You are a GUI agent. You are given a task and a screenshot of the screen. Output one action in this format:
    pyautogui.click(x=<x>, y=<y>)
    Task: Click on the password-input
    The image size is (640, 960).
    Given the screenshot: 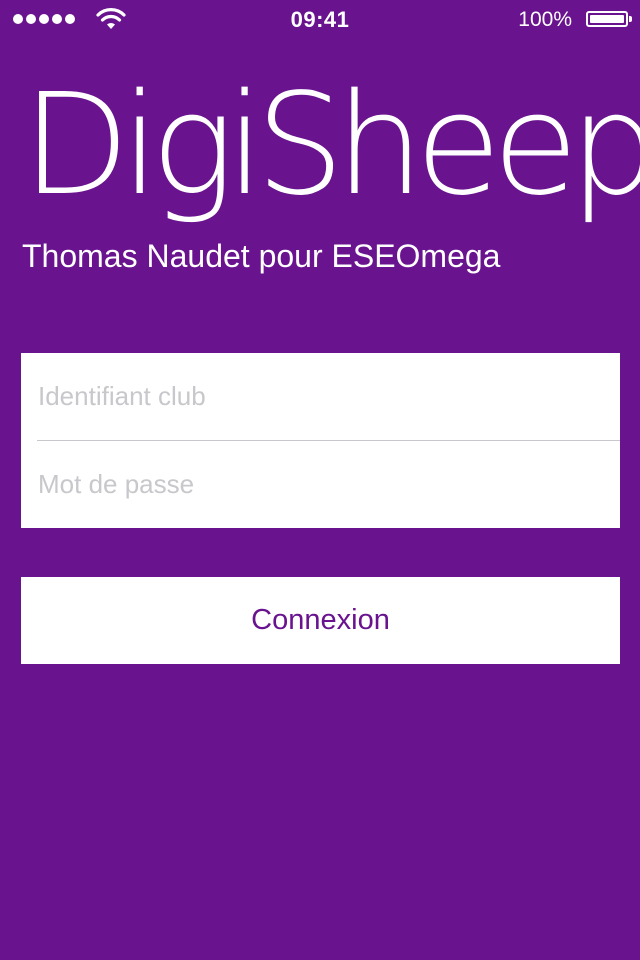 What is the action you would take?
    pyautogui.click(x=320, y=484)
    